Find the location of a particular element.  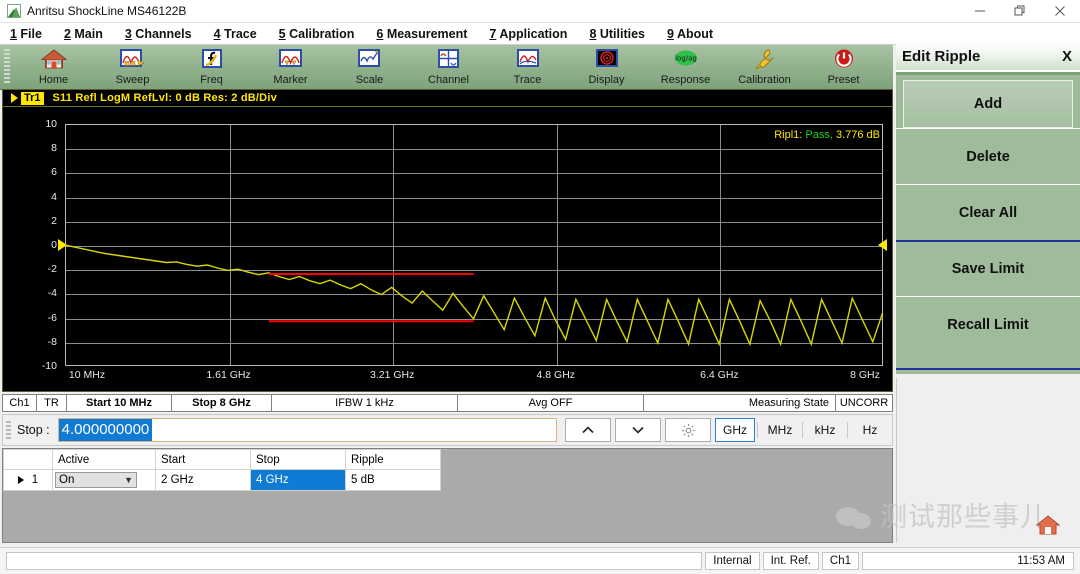

gear-icon is located at coordinates (688, 430).